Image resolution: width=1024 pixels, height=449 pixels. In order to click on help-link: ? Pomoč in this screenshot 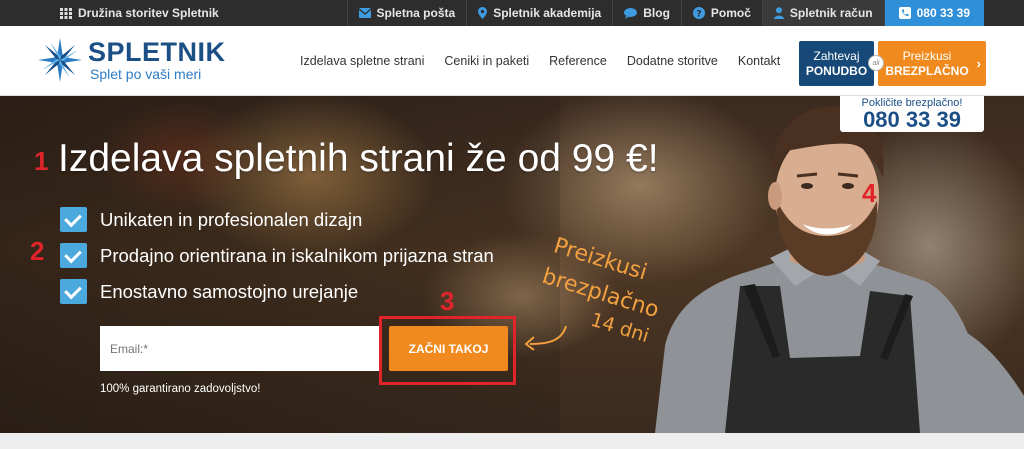, I will do `click(721, 13)`.